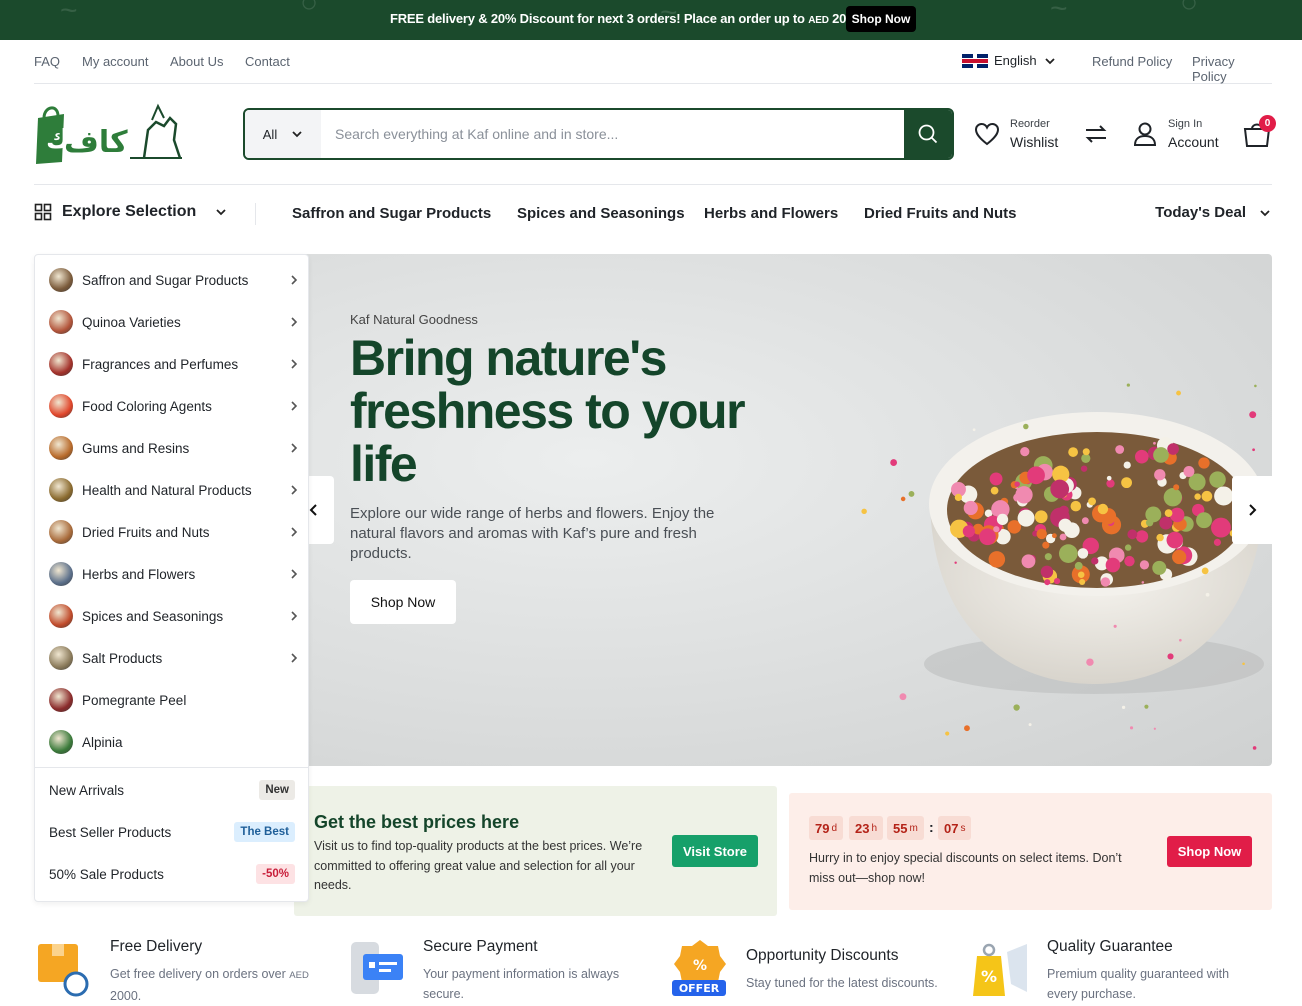  What do you see at coordinates (172, 790) in the screenshot?
I see `new-arrivals-link: New Arrivals New` at bounding box center [172, 790].